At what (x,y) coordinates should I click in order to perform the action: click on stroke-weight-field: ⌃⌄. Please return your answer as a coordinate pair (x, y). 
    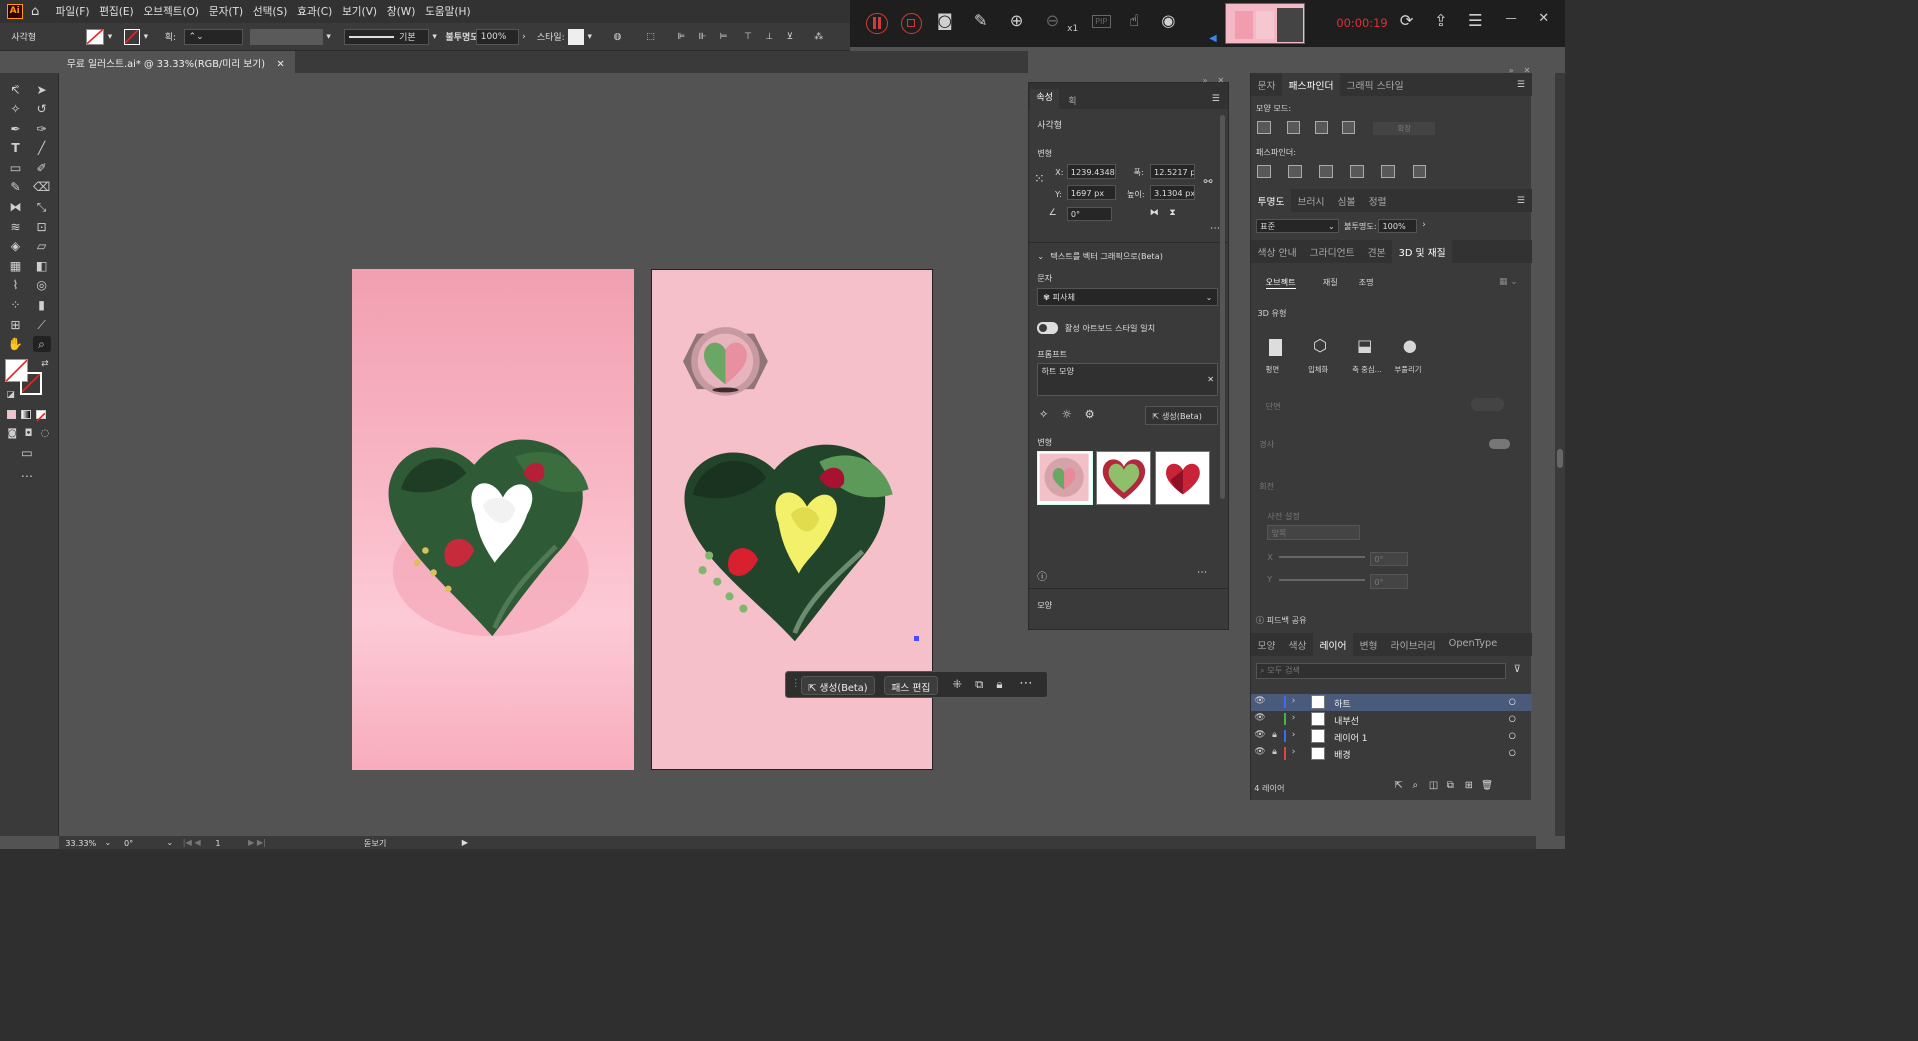
    Looking at the image, I should click on (214, 36).